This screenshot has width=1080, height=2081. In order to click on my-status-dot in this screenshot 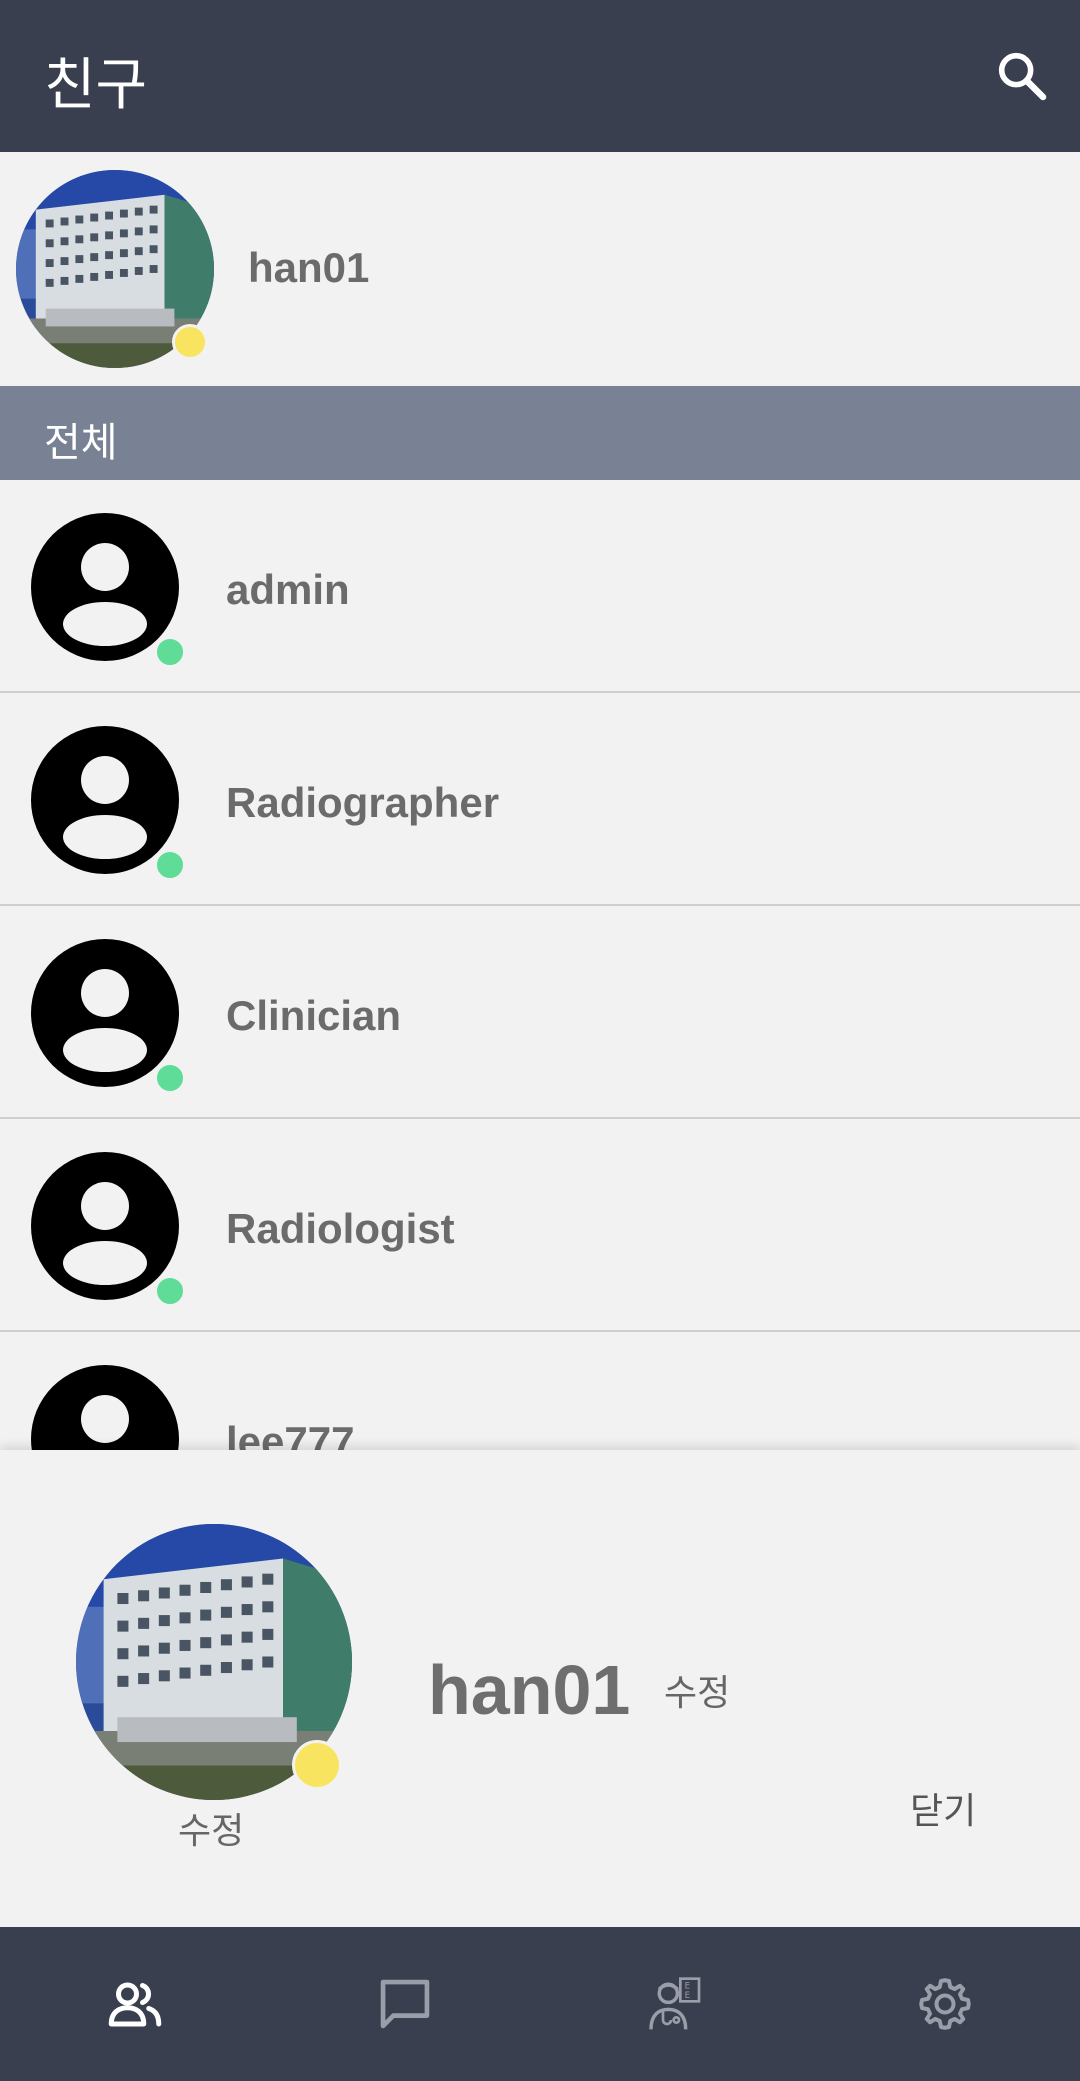, I will do `click(190, 342)`.